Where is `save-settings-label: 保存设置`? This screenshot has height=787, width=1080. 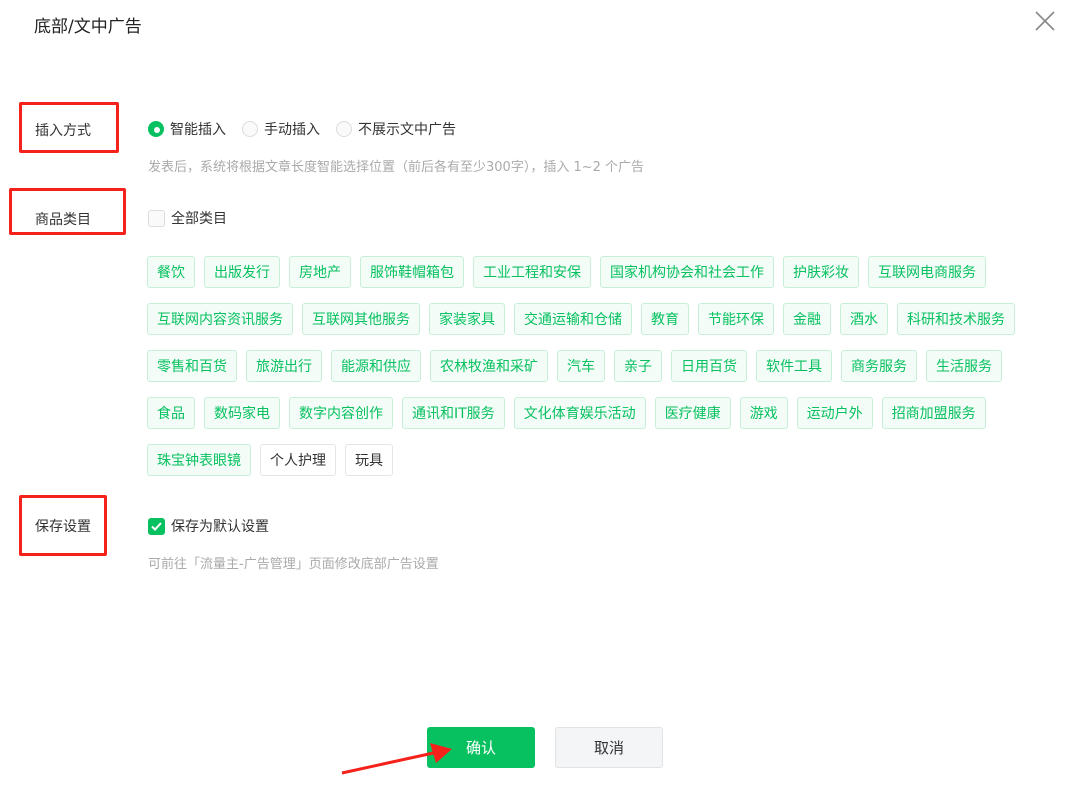 save-settings-label: 保存设置 is located at coordinates (63, 527).